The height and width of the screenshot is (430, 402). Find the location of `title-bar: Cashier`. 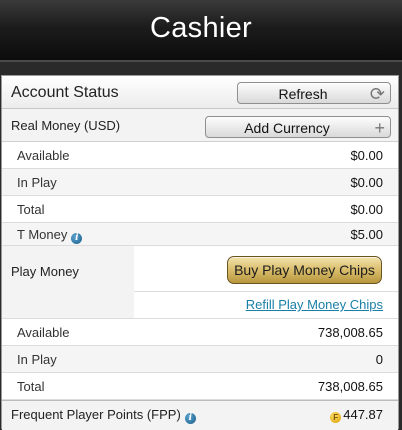

title-bar: Cashier is located at coordinates (201, 31).